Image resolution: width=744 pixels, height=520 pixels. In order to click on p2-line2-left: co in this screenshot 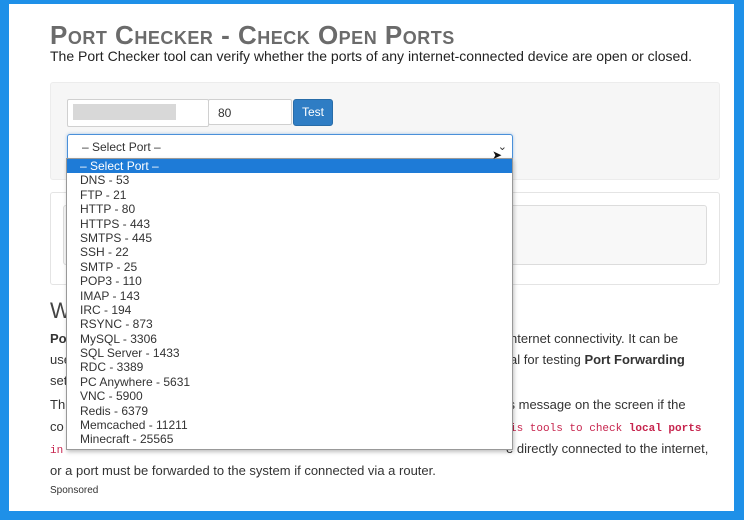, I will do `click(57, 426)`.